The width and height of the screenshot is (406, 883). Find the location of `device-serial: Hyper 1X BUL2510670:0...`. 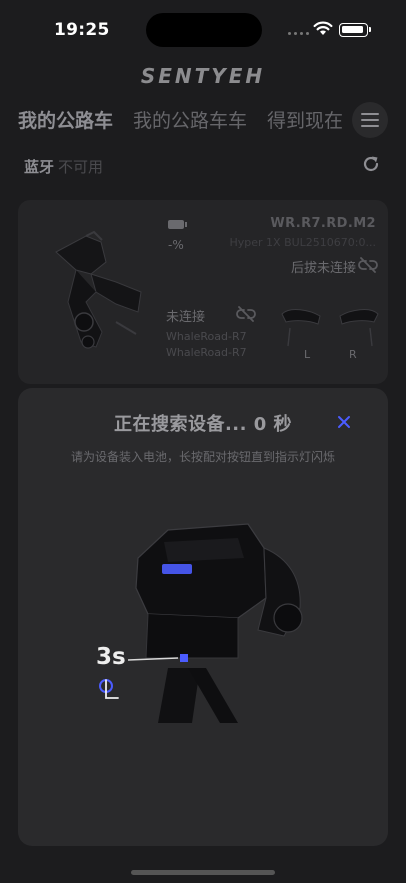

device-serial: Hyper 1X BUL2510670:0... is located at coordinates (303, 242).